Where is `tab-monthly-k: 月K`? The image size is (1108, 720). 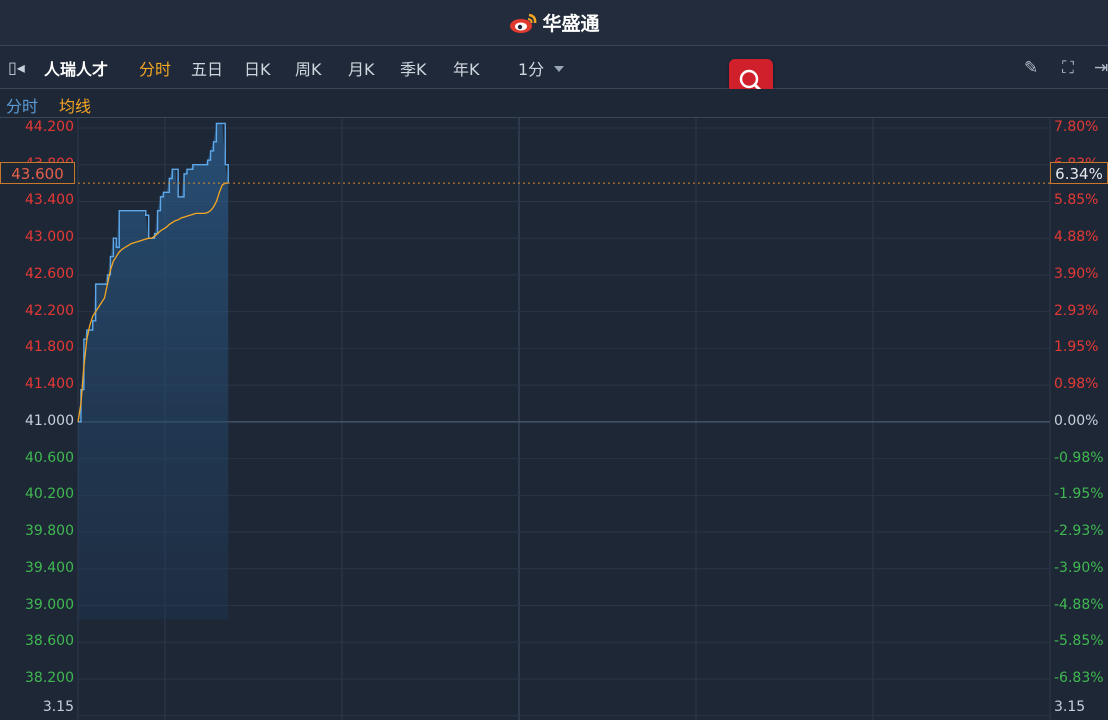
tab-monthly-k: 月K is located at coordinates (374, 68).